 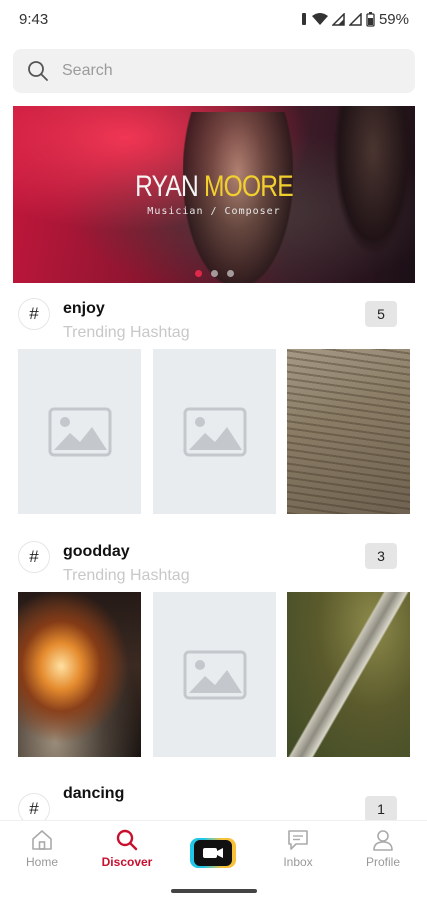 I want to click on status-bar: 9:43 59%, so click(x=213, y=19).